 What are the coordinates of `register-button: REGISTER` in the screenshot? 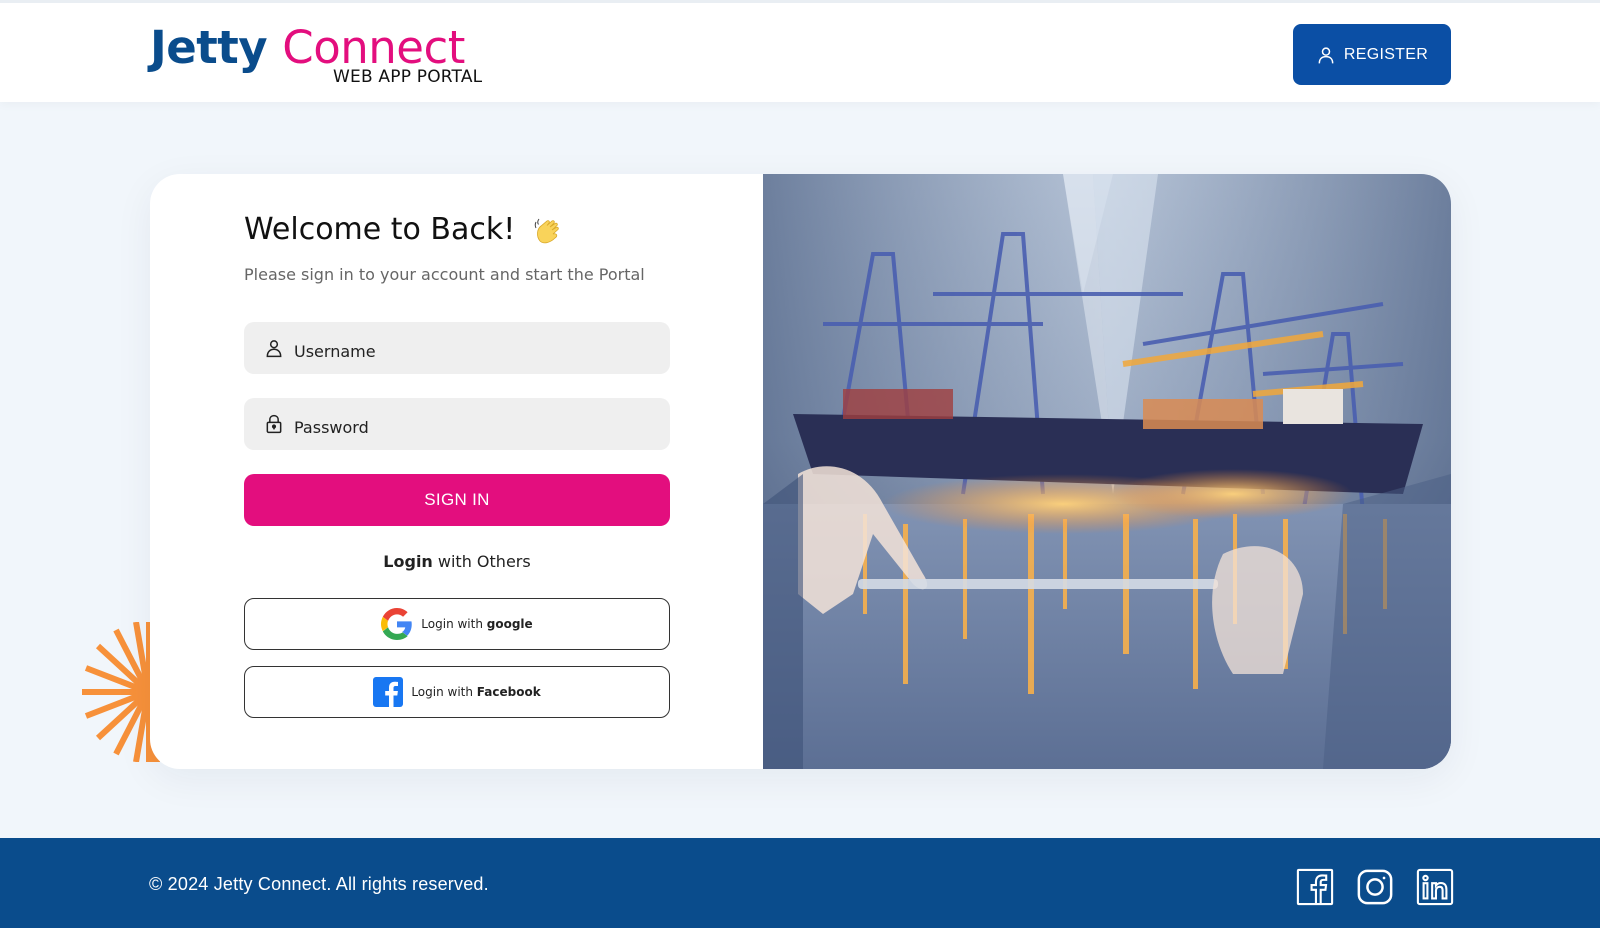 It's located at (1372, 54).